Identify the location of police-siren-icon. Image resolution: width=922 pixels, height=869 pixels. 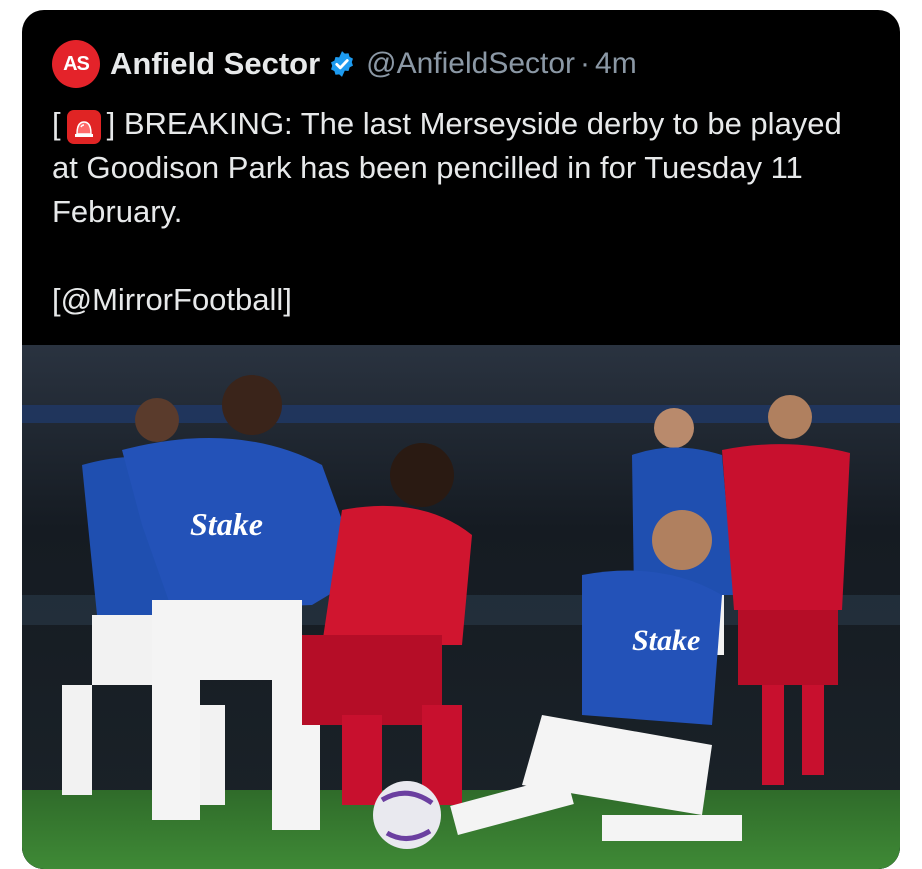
(83, 127).